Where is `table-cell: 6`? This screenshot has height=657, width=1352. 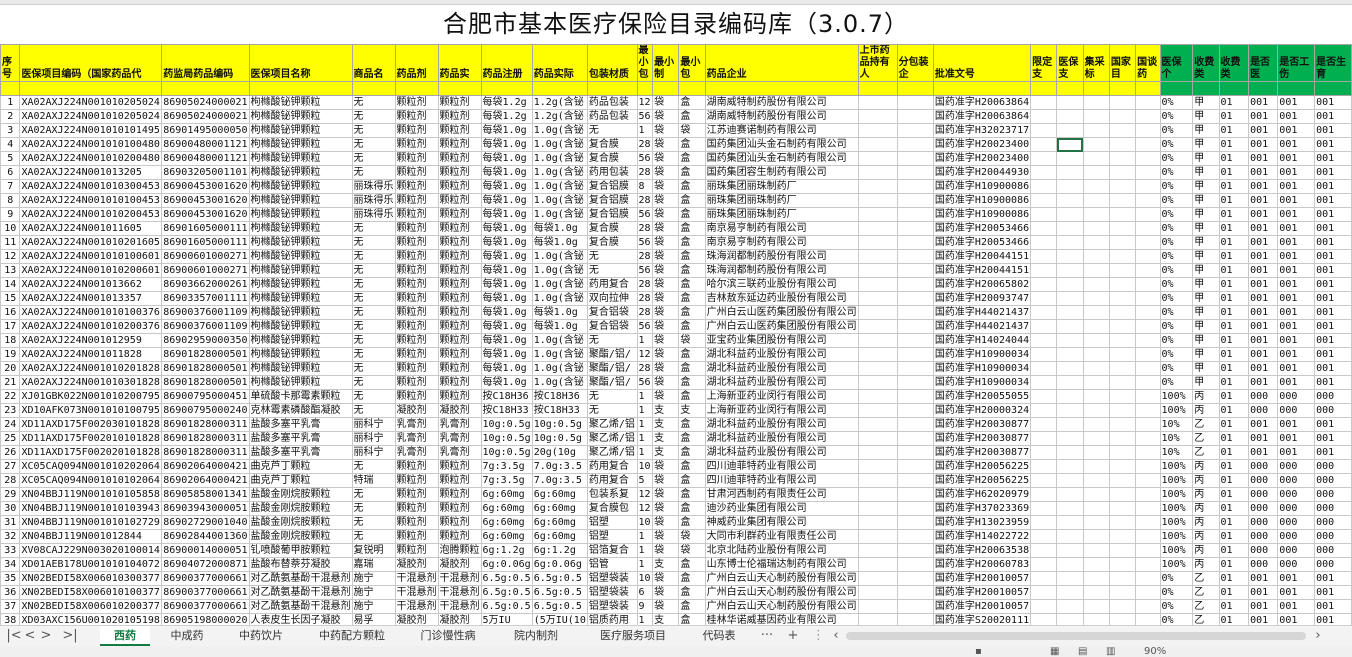 table-cell: 6 is located at coordinates (645, 592).